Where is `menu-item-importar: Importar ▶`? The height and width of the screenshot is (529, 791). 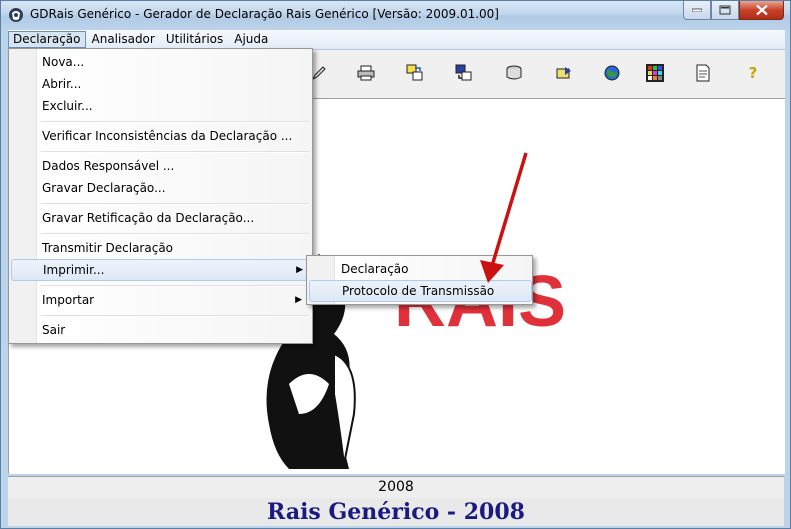 menu-item-importar: Importar ▶ is located at coordinates (160, 300).